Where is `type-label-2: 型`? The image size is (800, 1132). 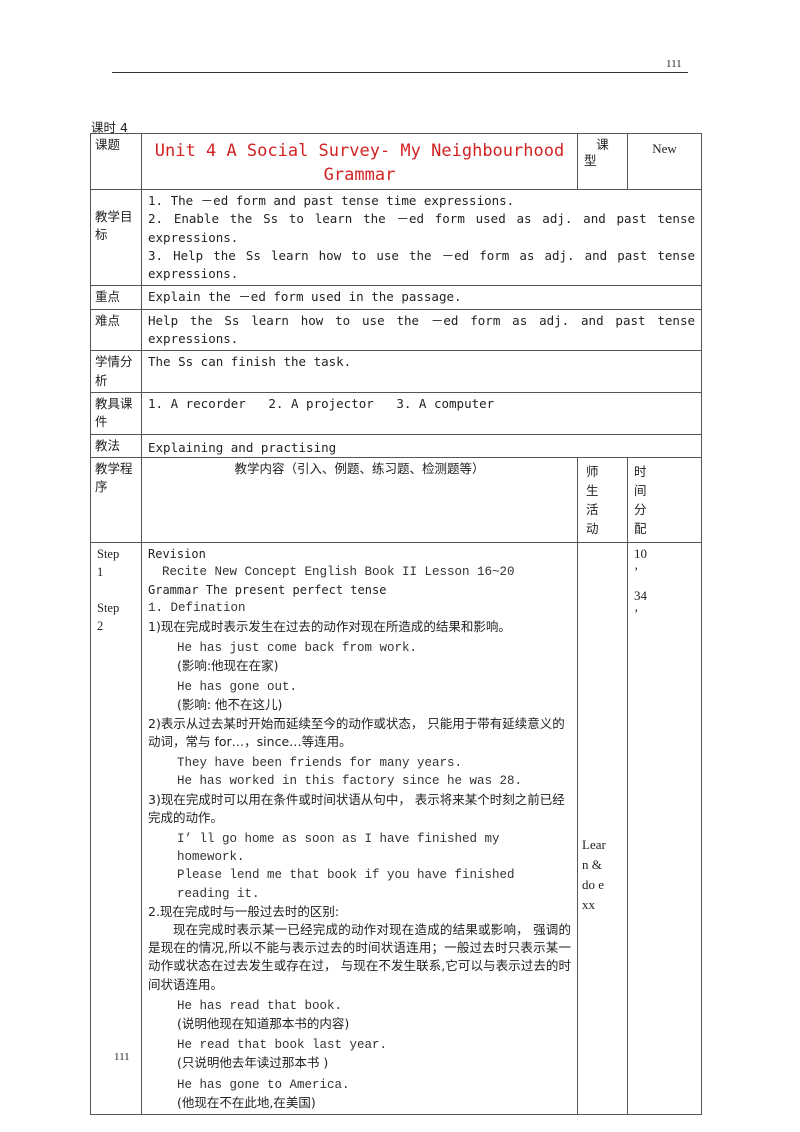
type-label-2: 型 is located at coordinates (590, 160).